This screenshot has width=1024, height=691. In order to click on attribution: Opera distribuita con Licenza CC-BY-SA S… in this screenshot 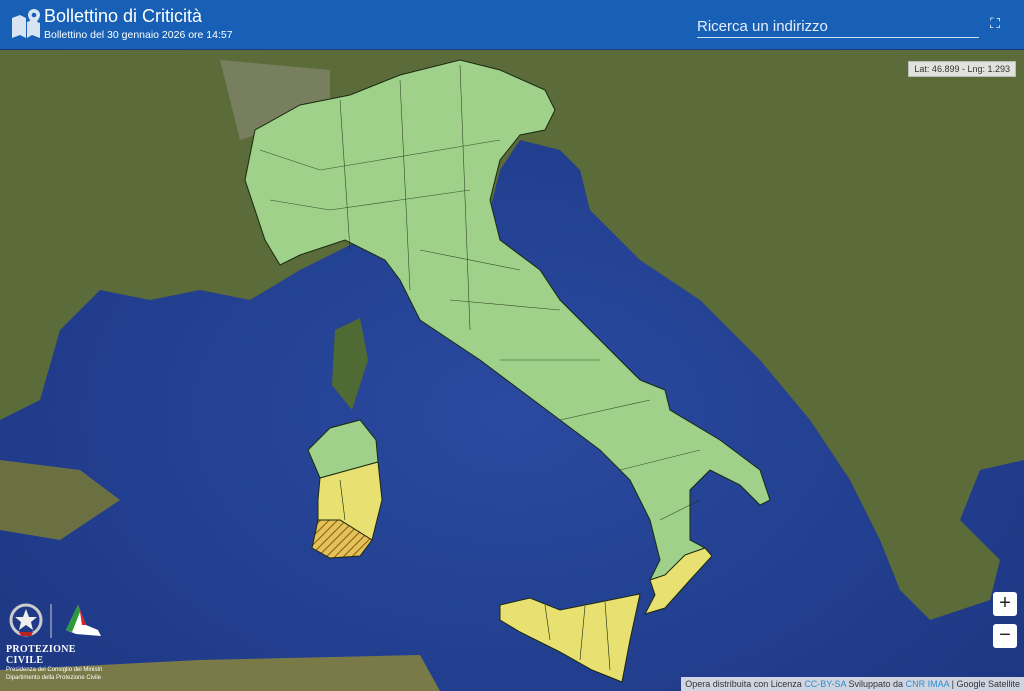, I will do `click(852, 684)`.